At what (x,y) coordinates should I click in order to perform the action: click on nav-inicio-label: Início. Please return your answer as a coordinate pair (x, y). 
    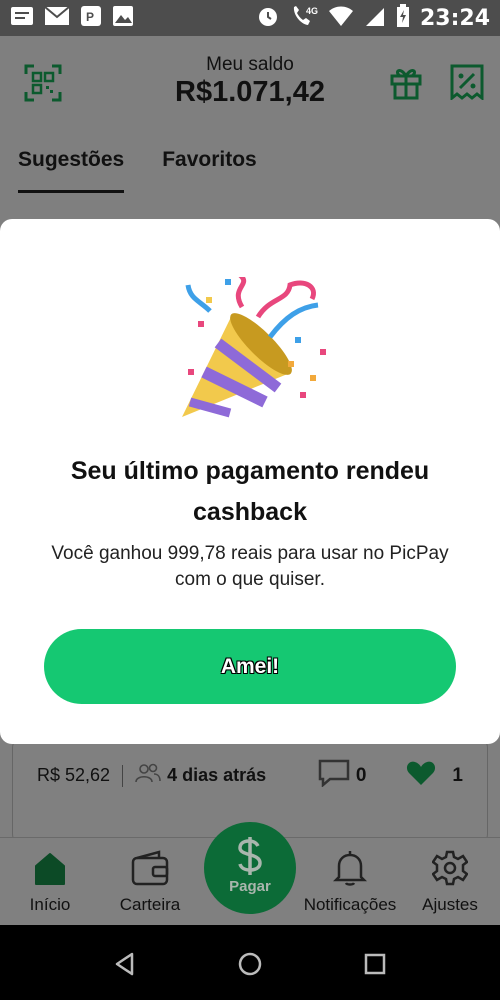
    Looking at the image, I should click on (50, 904).